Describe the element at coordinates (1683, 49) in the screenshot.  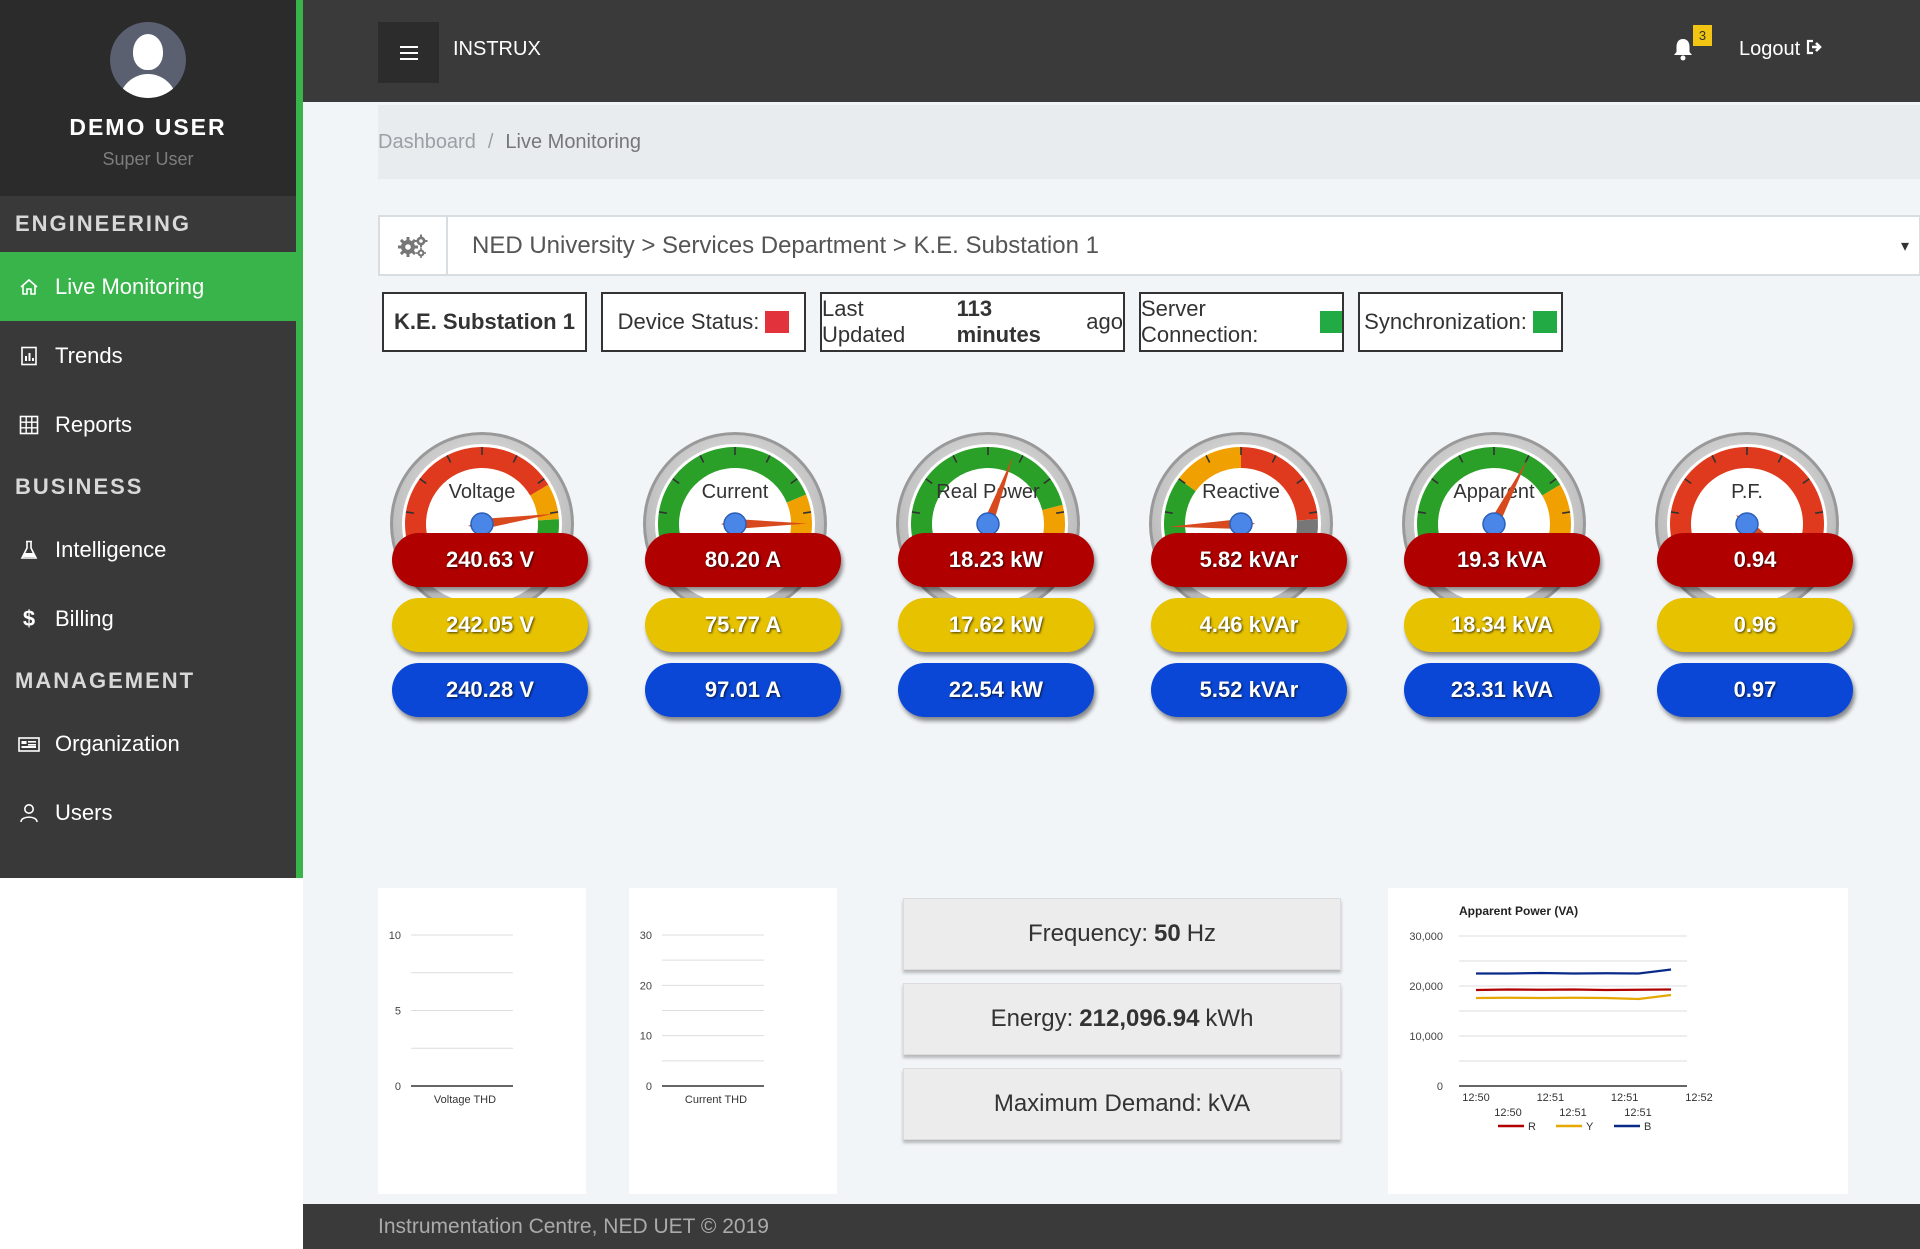
I see `bell-icon` at that location.